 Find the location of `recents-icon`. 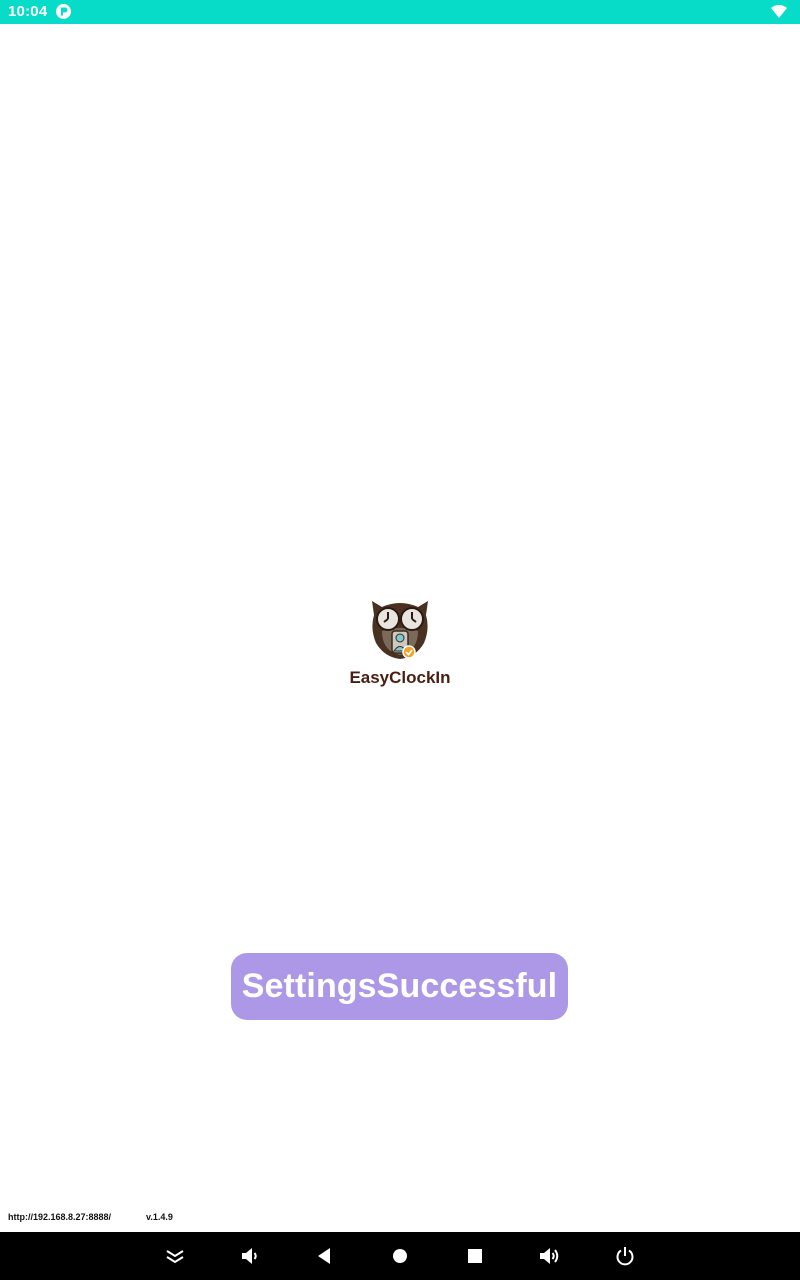

recents-icon is located at coordinates (475, 1256).